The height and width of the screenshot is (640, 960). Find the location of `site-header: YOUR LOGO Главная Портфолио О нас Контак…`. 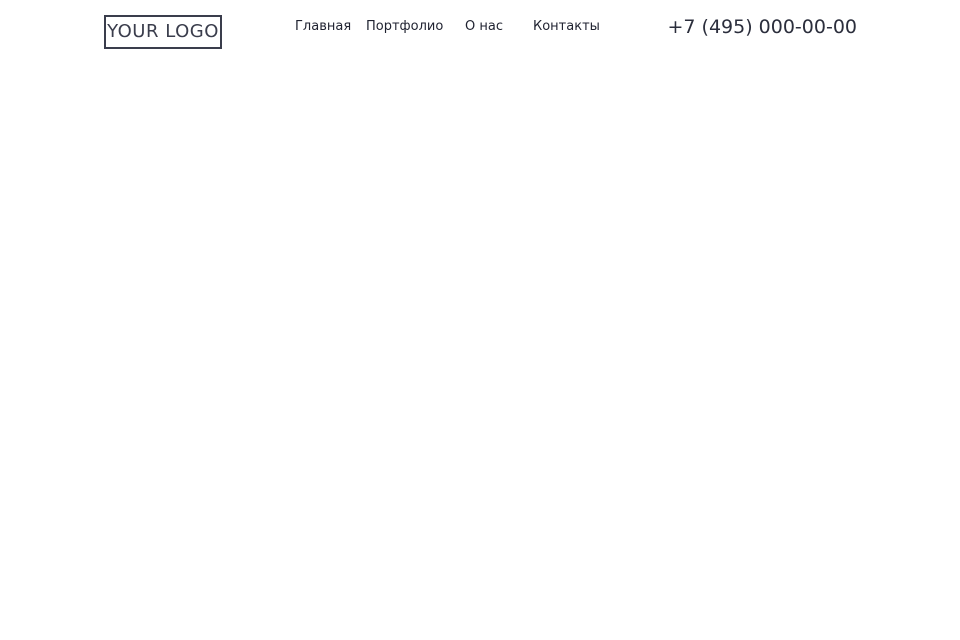

site-header: YOUR LOGO Главная Портфолио О нас Контак… is located at coordinates (480, 28).